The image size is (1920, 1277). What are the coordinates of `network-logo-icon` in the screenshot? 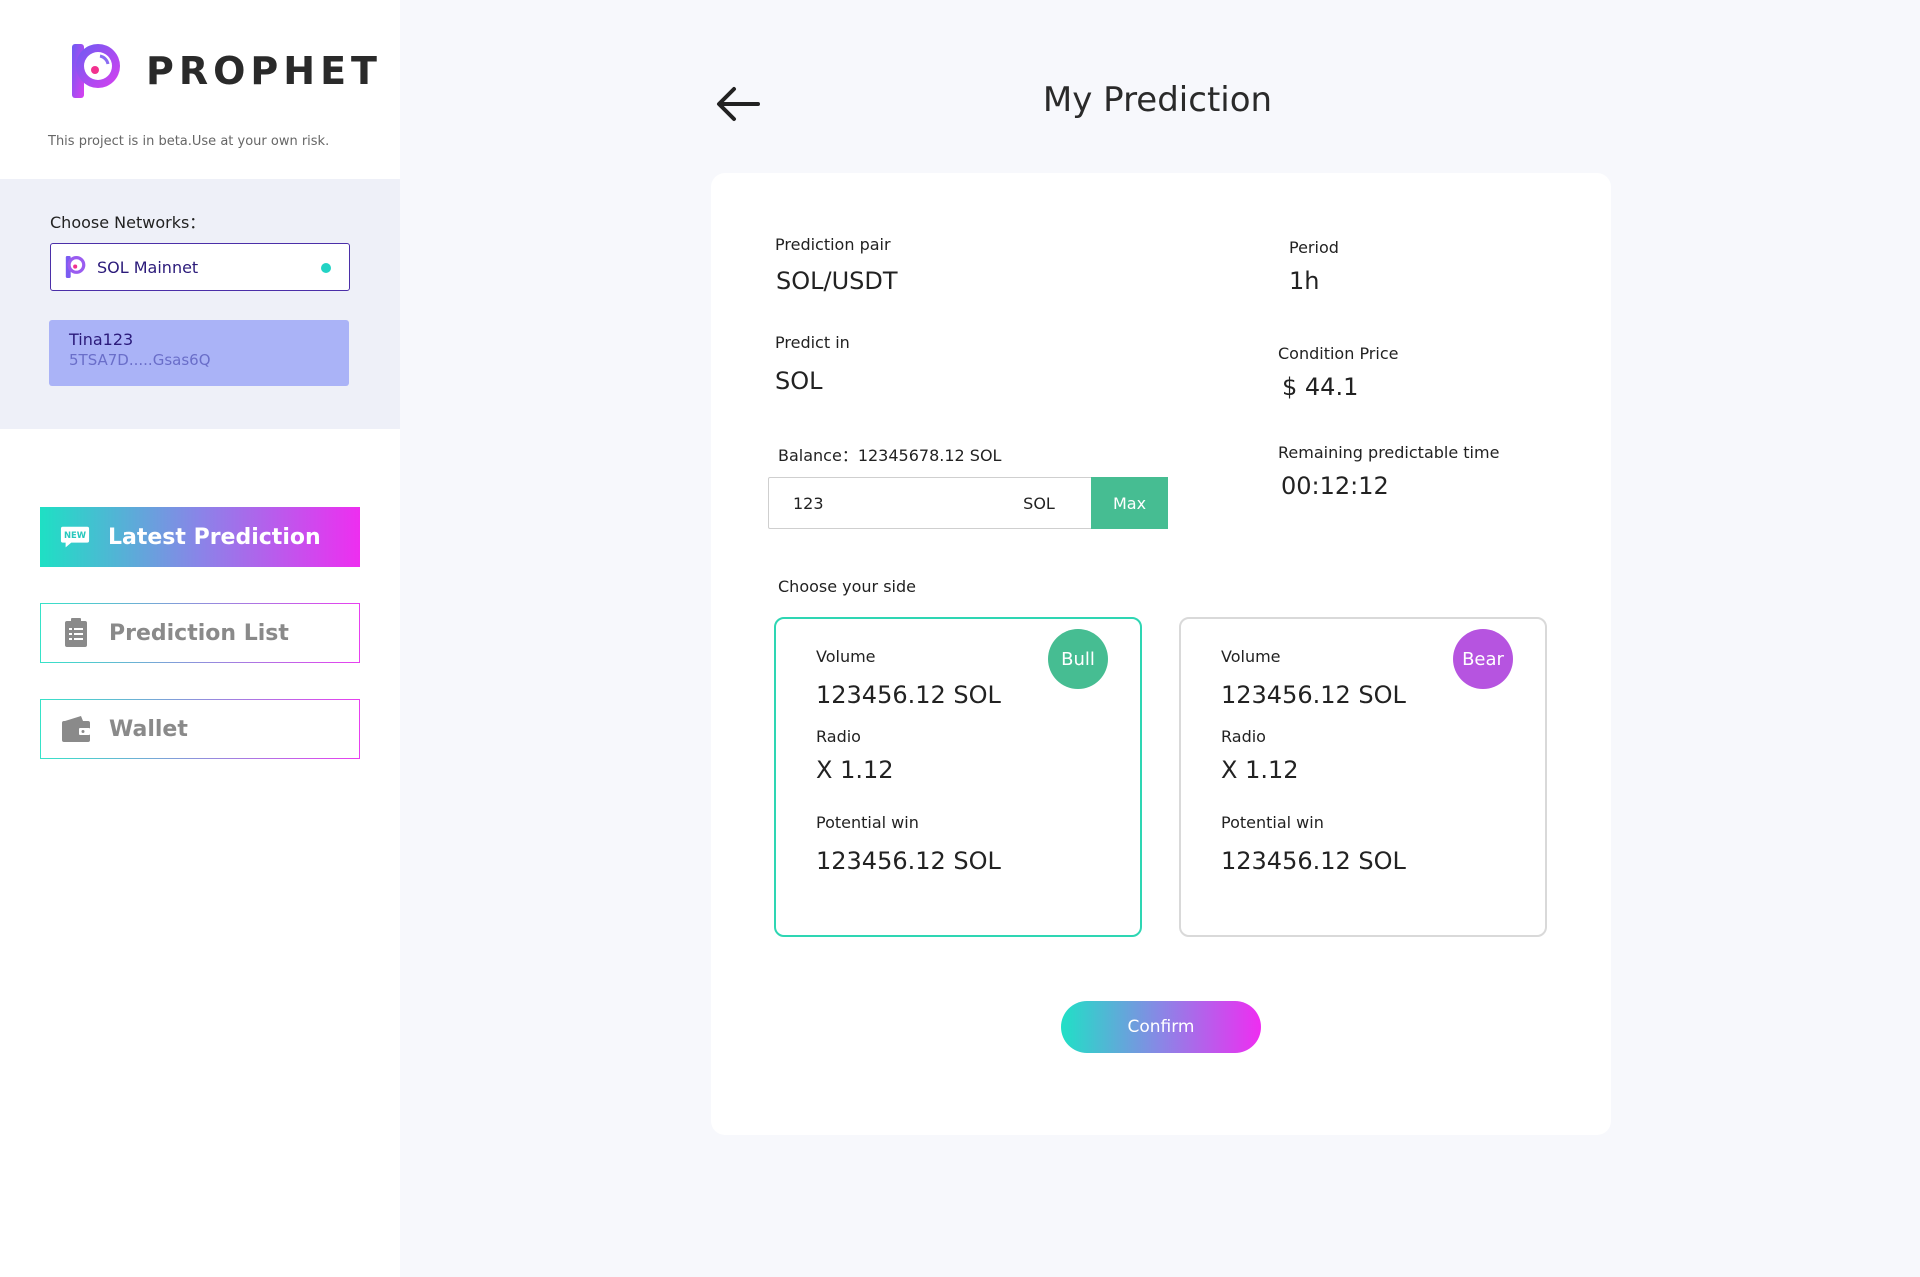 It's located at (76, 267).